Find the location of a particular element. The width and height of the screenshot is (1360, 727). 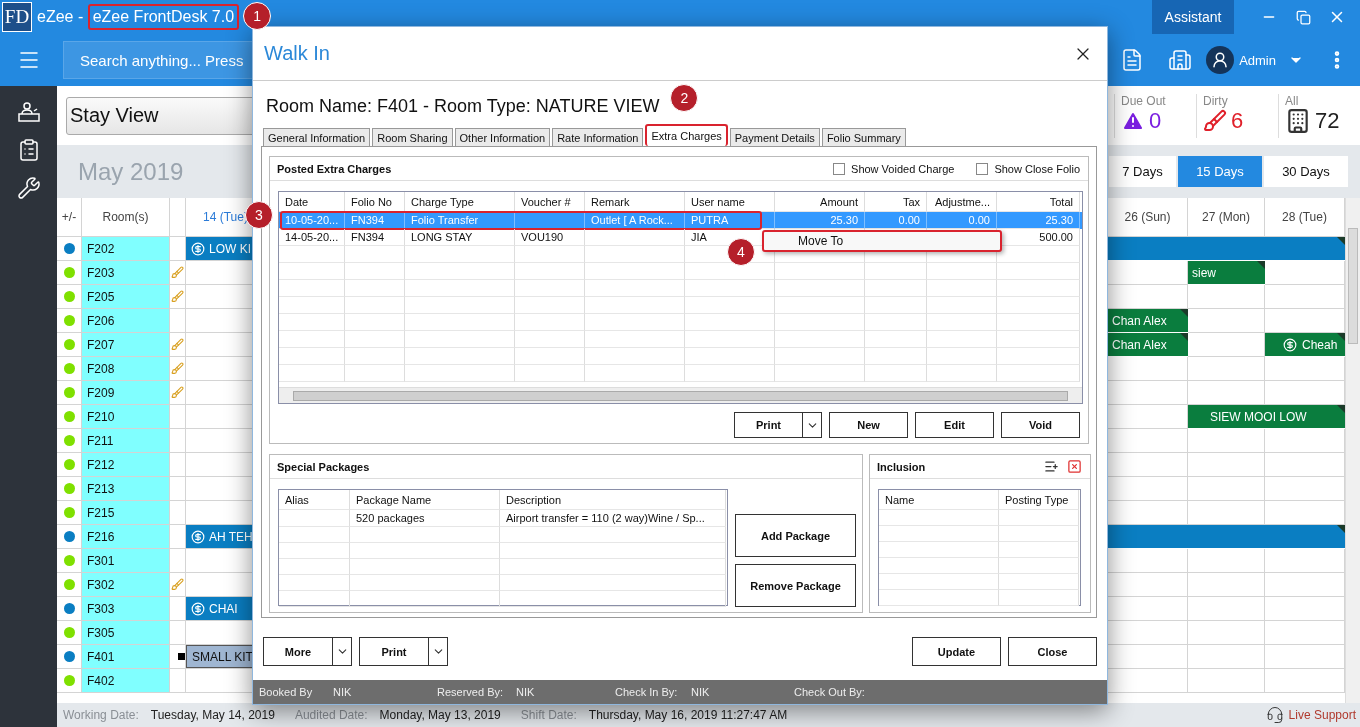

info-label: Check Out By: is located at coordinates (830, 692).